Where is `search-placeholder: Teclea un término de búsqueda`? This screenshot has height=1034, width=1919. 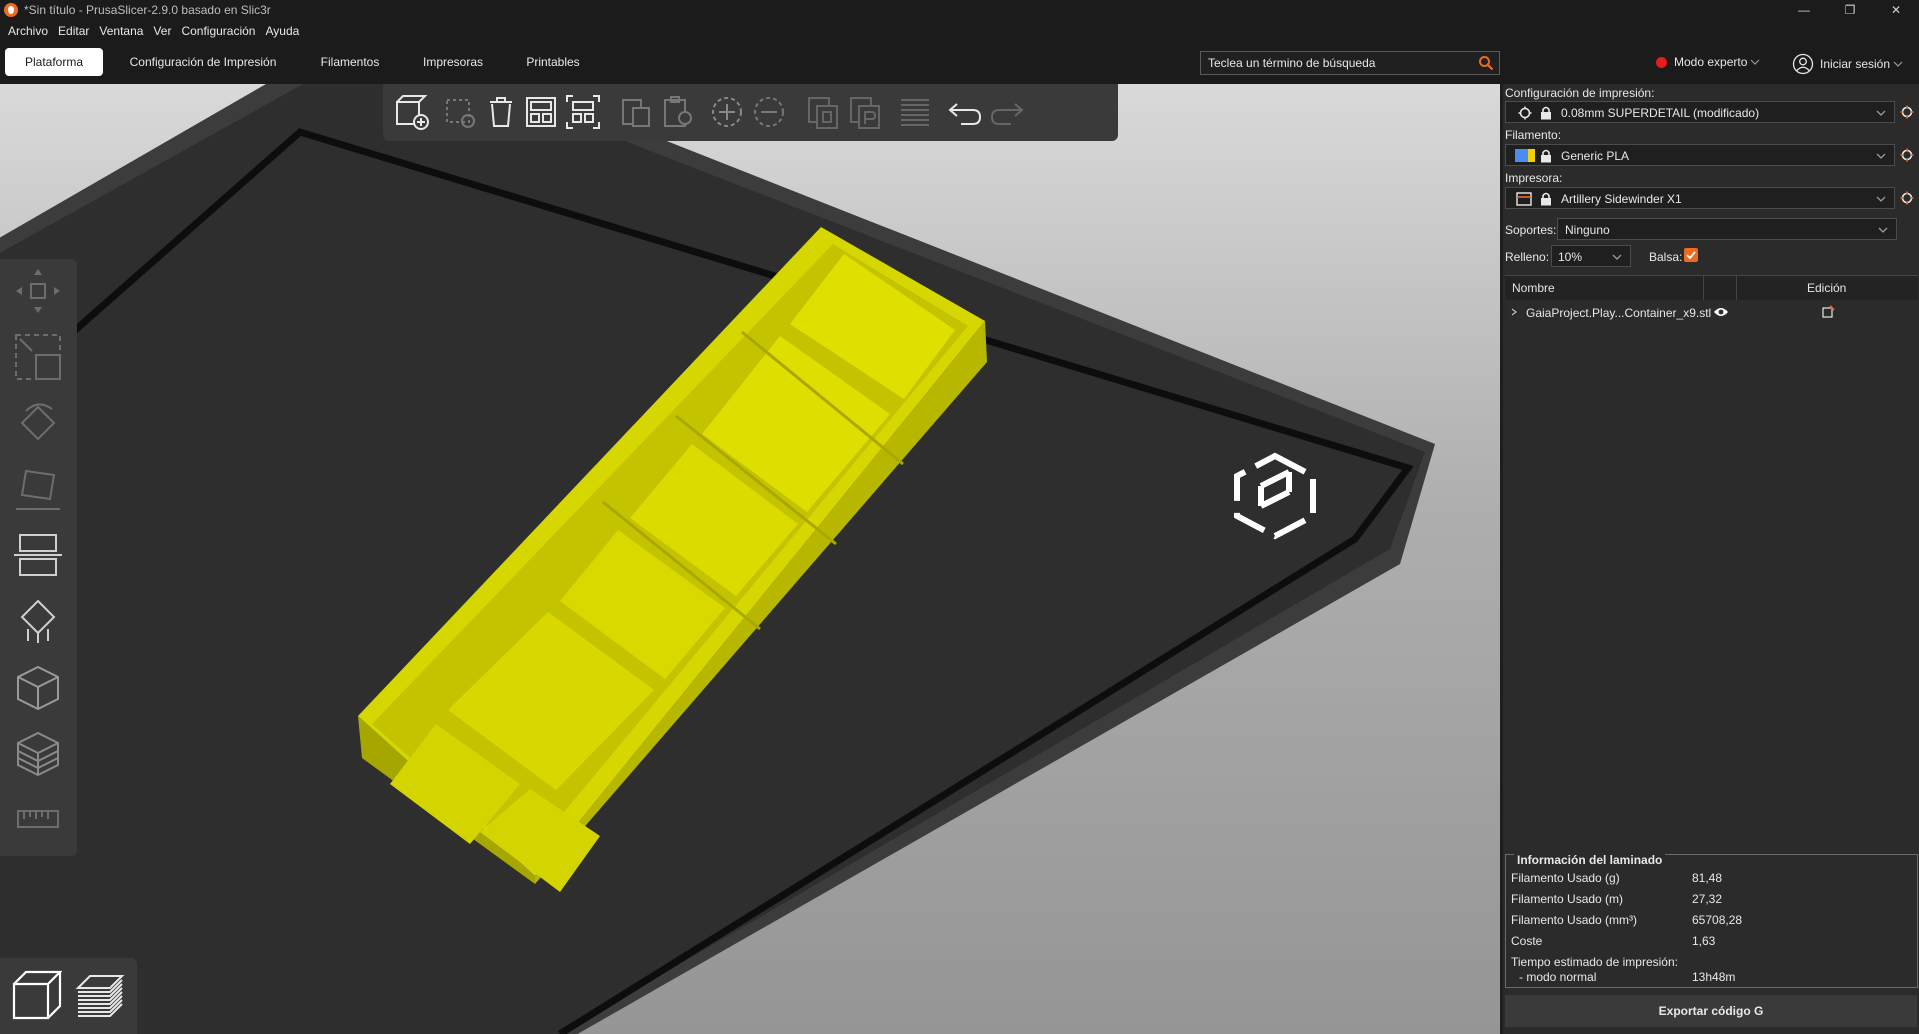 search-placeholder: Teclea un término de búsqueda is located at coordinates (1292, 63).